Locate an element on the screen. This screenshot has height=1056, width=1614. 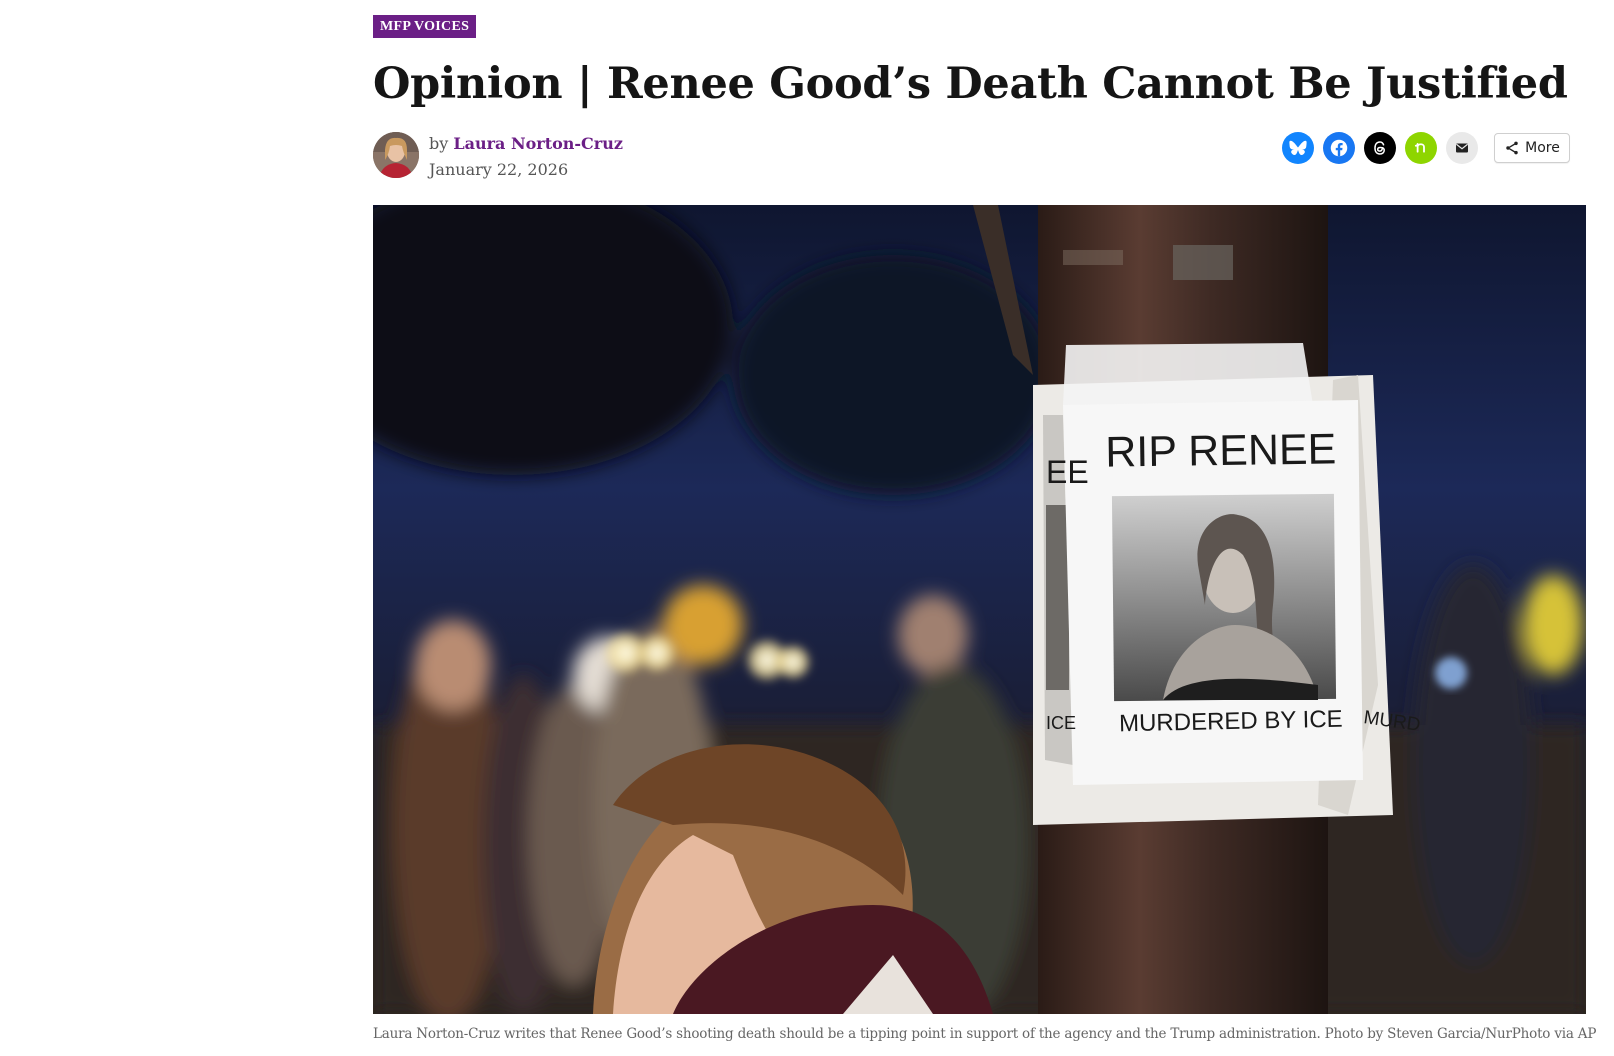
more-share-button: More is located at coordinates (1532, 148).